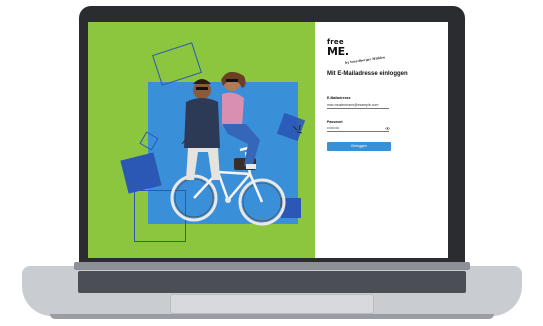  What do you see at coordinates (358, 128) in the screenshot?
I see `password-field: ••••••••••` at bounding box center [358, 128].